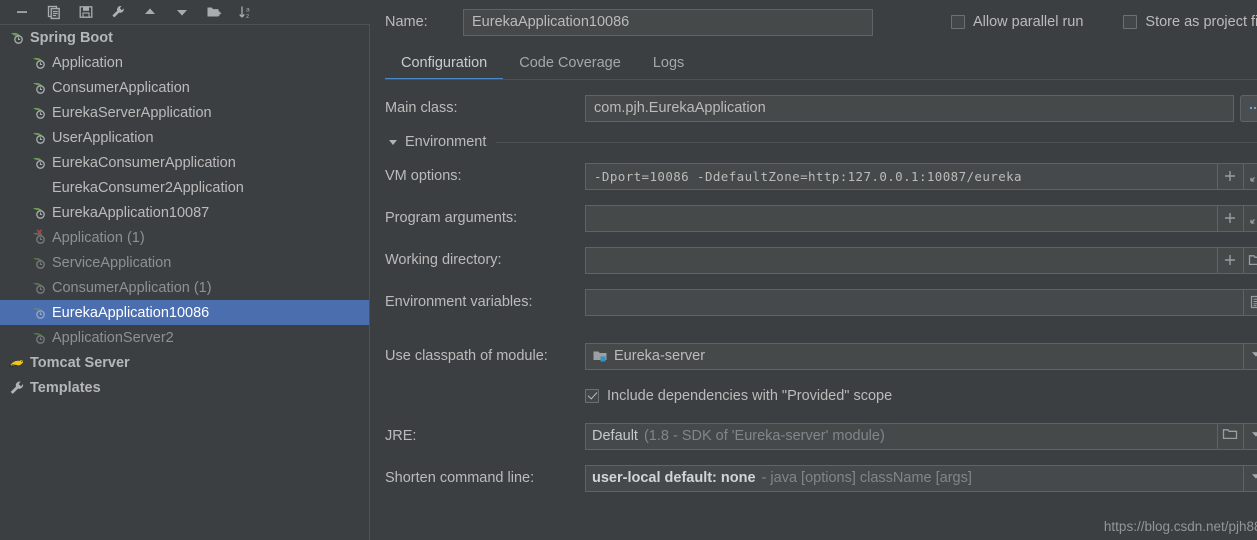 The width and height of the screenshot is (1257, 540). What do you see at coordinates (65, 387) in the screenshot?
I see `tree-group-label: Templates` at bounding box center [65, 387].